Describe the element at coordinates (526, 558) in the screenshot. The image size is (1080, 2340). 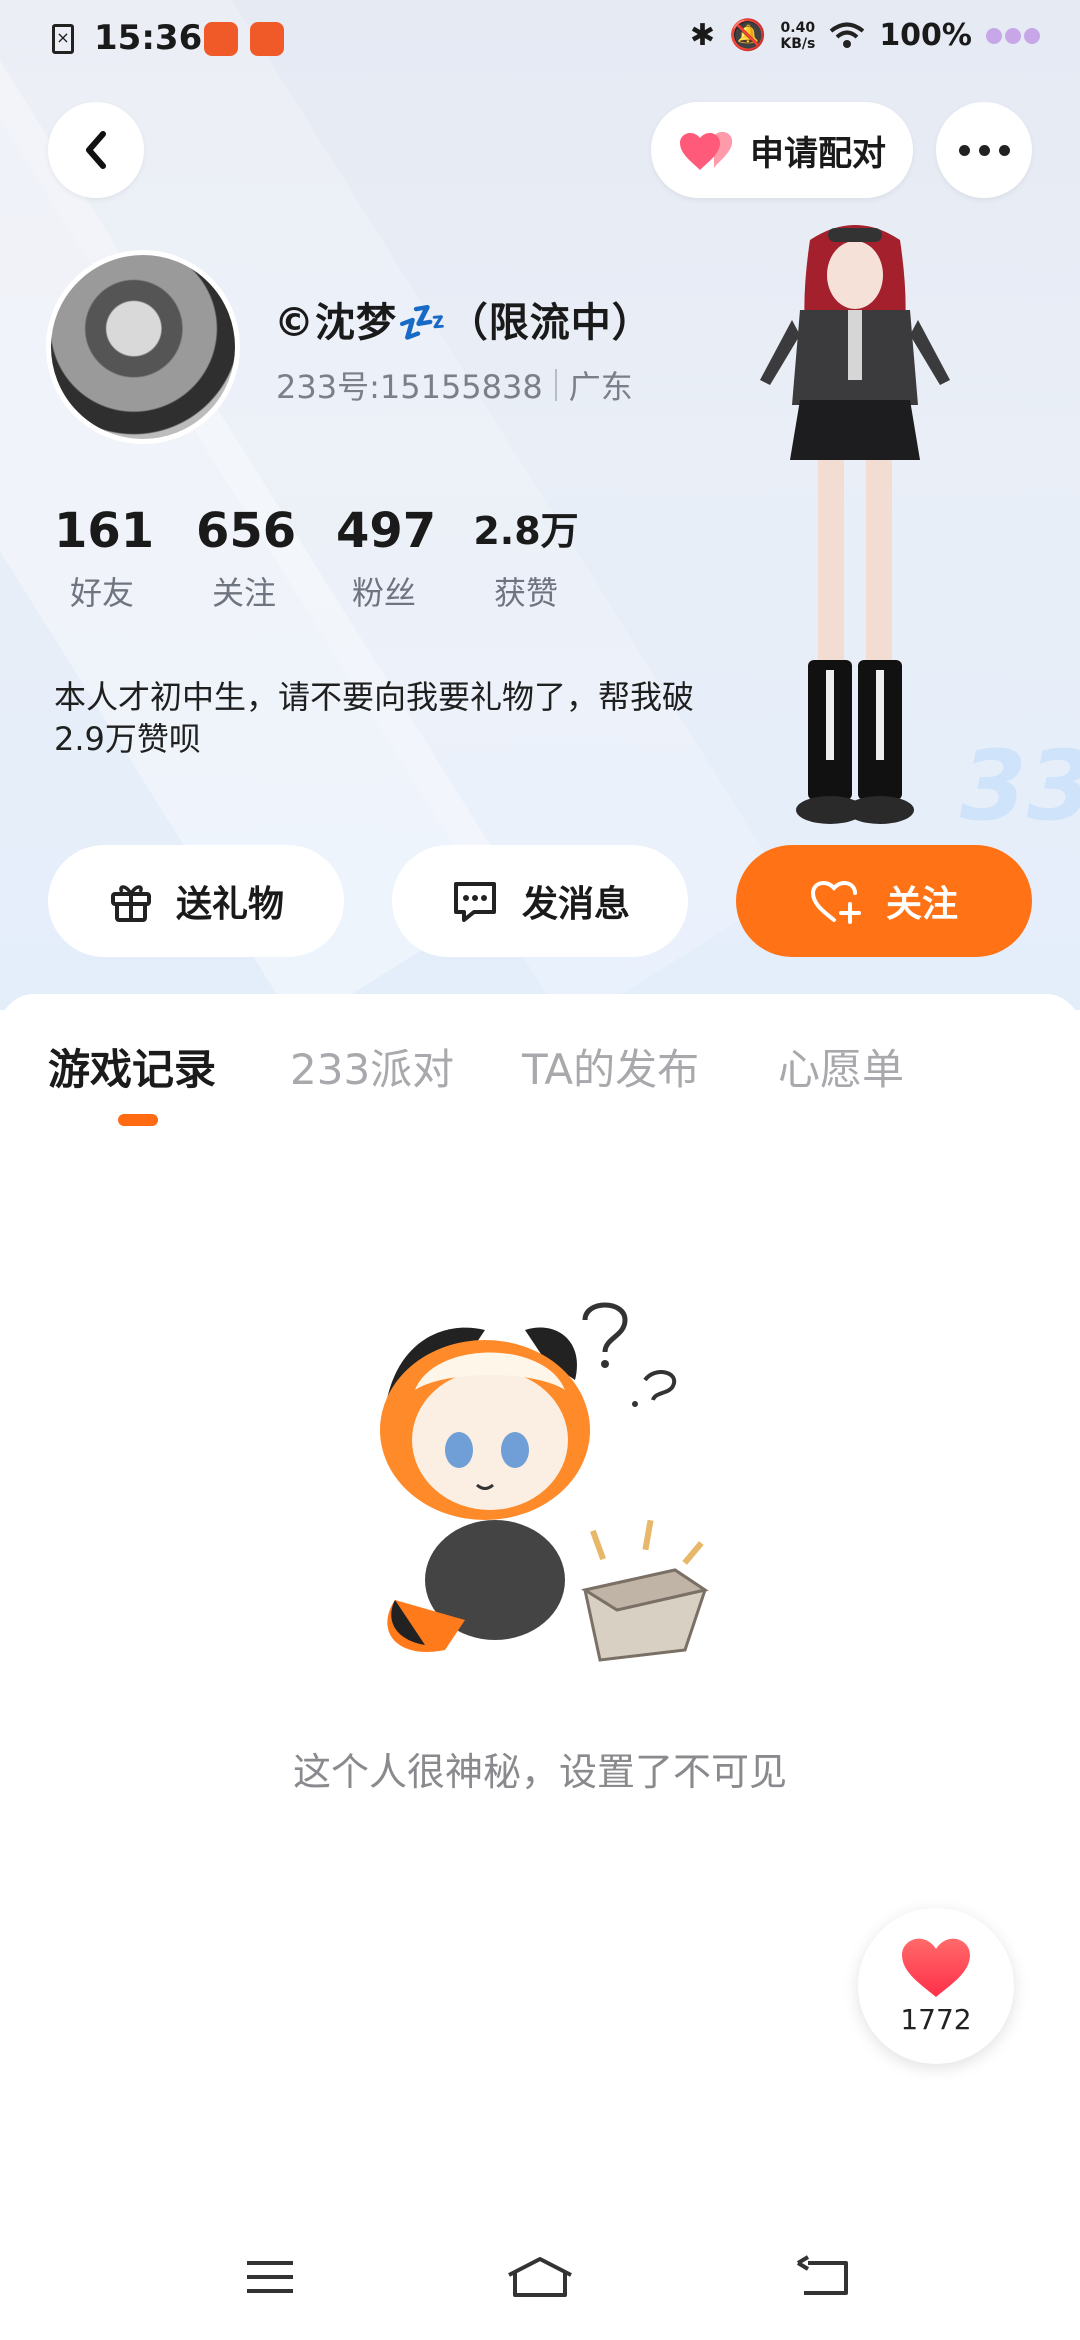
I see `stat-likes: 2.8万 获赞` at that location.